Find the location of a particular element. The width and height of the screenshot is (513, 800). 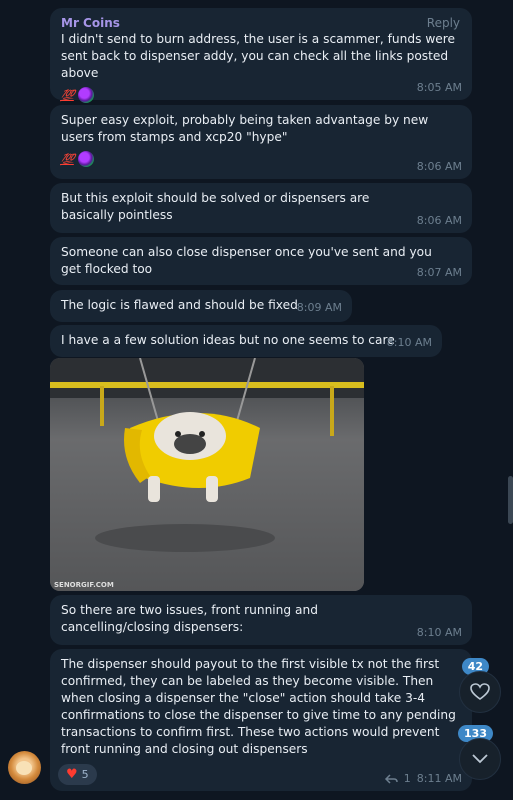

reaction-count: 5 is located at coordinates (85, 774).